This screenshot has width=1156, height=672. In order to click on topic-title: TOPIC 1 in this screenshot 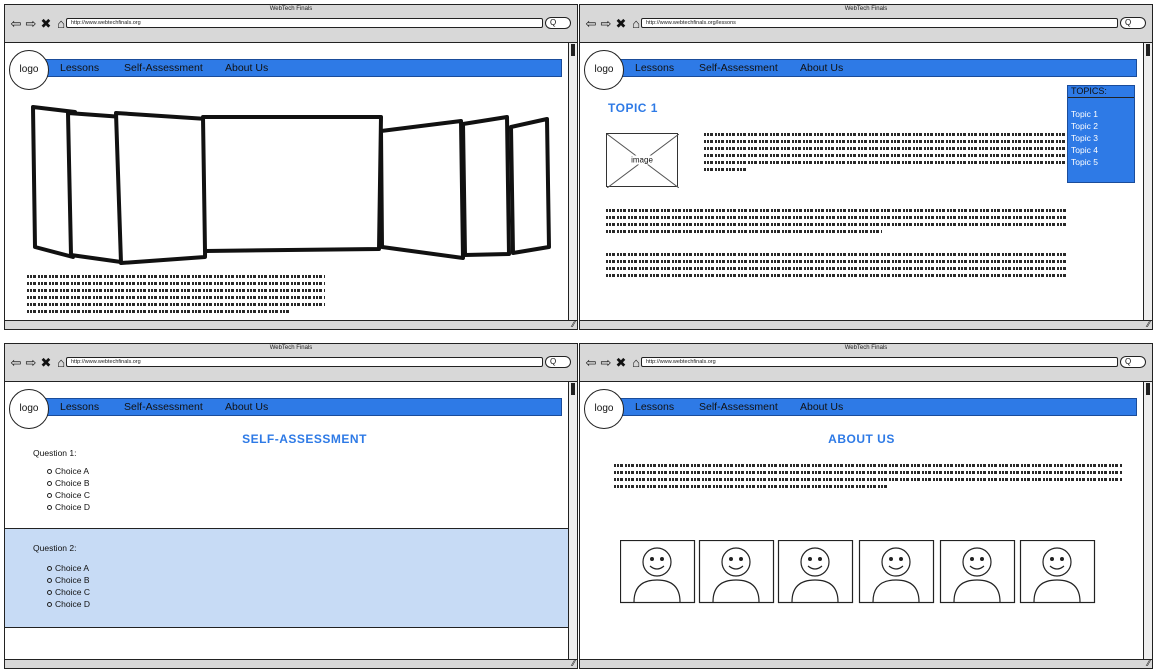, I will do `click(633, 108)`.